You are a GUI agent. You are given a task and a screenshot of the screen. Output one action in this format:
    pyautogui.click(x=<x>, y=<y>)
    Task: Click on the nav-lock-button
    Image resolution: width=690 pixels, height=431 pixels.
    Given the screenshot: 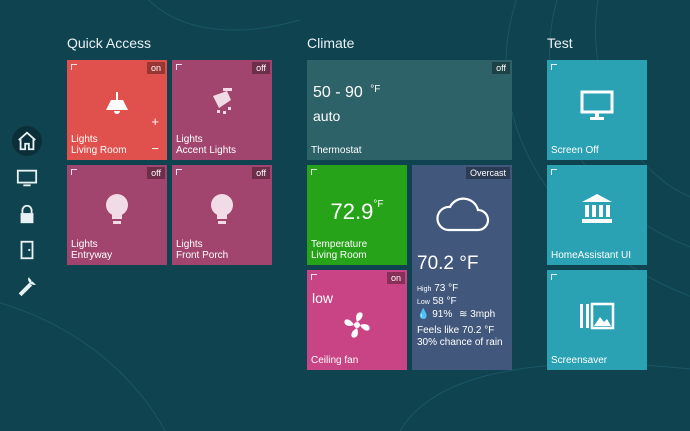 What is the action you would take?
    pyautogui.click(x=27, y=214)
    